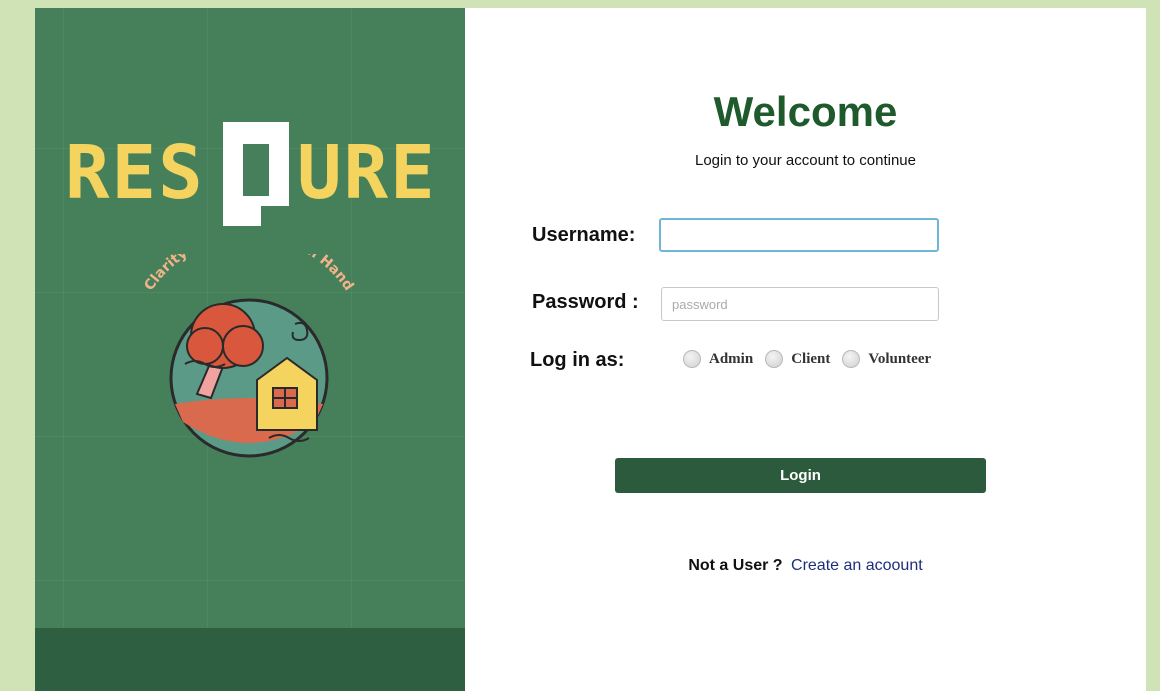 The height and width of the screenshot is (691, 1160). What do you see at coordinates (800, 475) in the screenshot?
I see `login-button: Login` at bounding box center [800, 475].